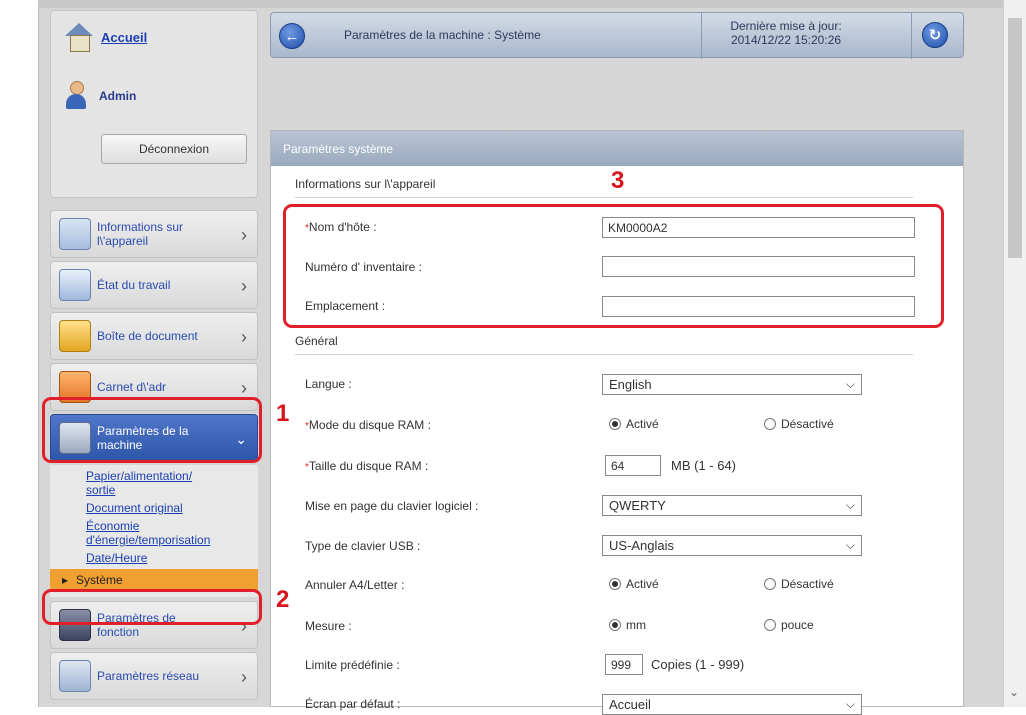 The image size is (1026, 715). Describe the element at coordinates (392, 506) in the screenshot. I see `soft-keyboard-layout-label: Mise en page du clavier logiciel :` at that location.